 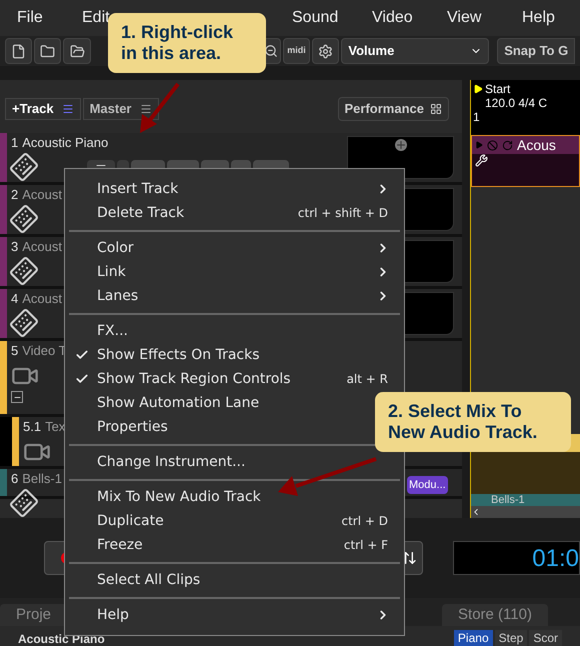 What do you see at coordinates (315, 17) in the screenshot?
I see `menu-item: Sound` at bounding box center [315, 17].